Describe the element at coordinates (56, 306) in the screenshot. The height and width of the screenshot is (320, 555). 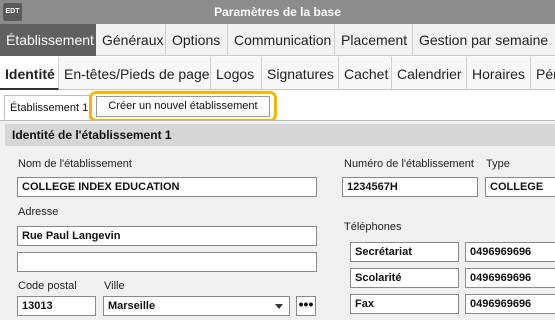
I see `postal-input: 13013` at that location.